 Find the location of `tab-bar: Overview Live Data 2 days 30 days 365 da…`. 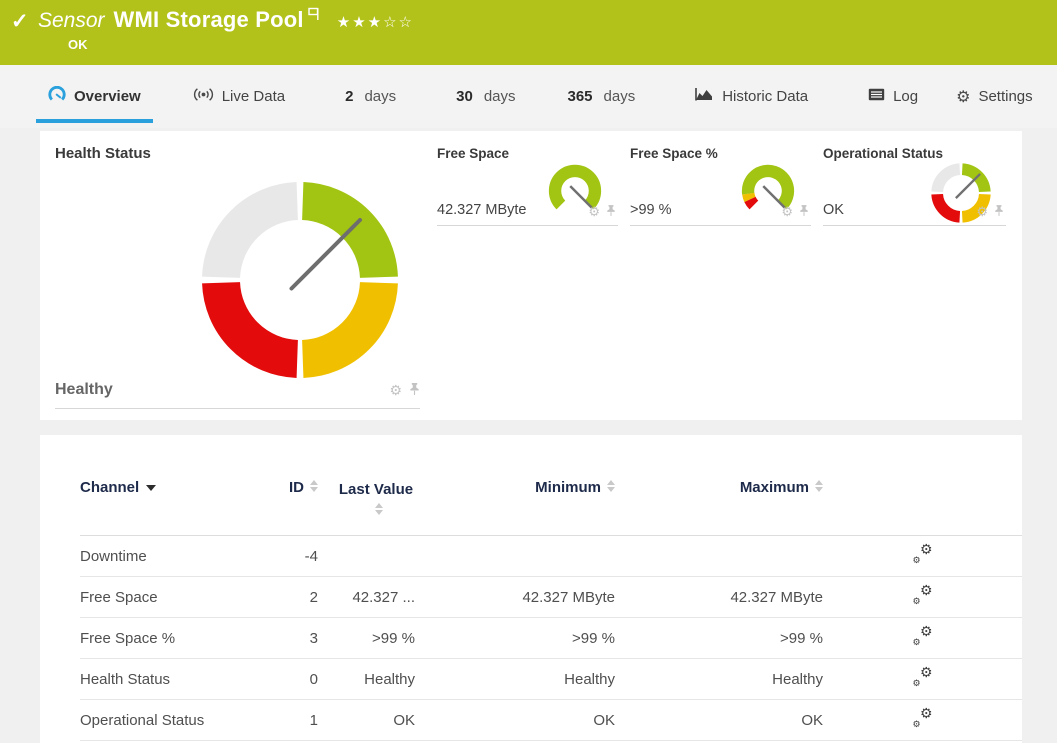

tab-bar: Overview Live Data 2 days 30 days 365 da… is located at coordinates (528, 96).